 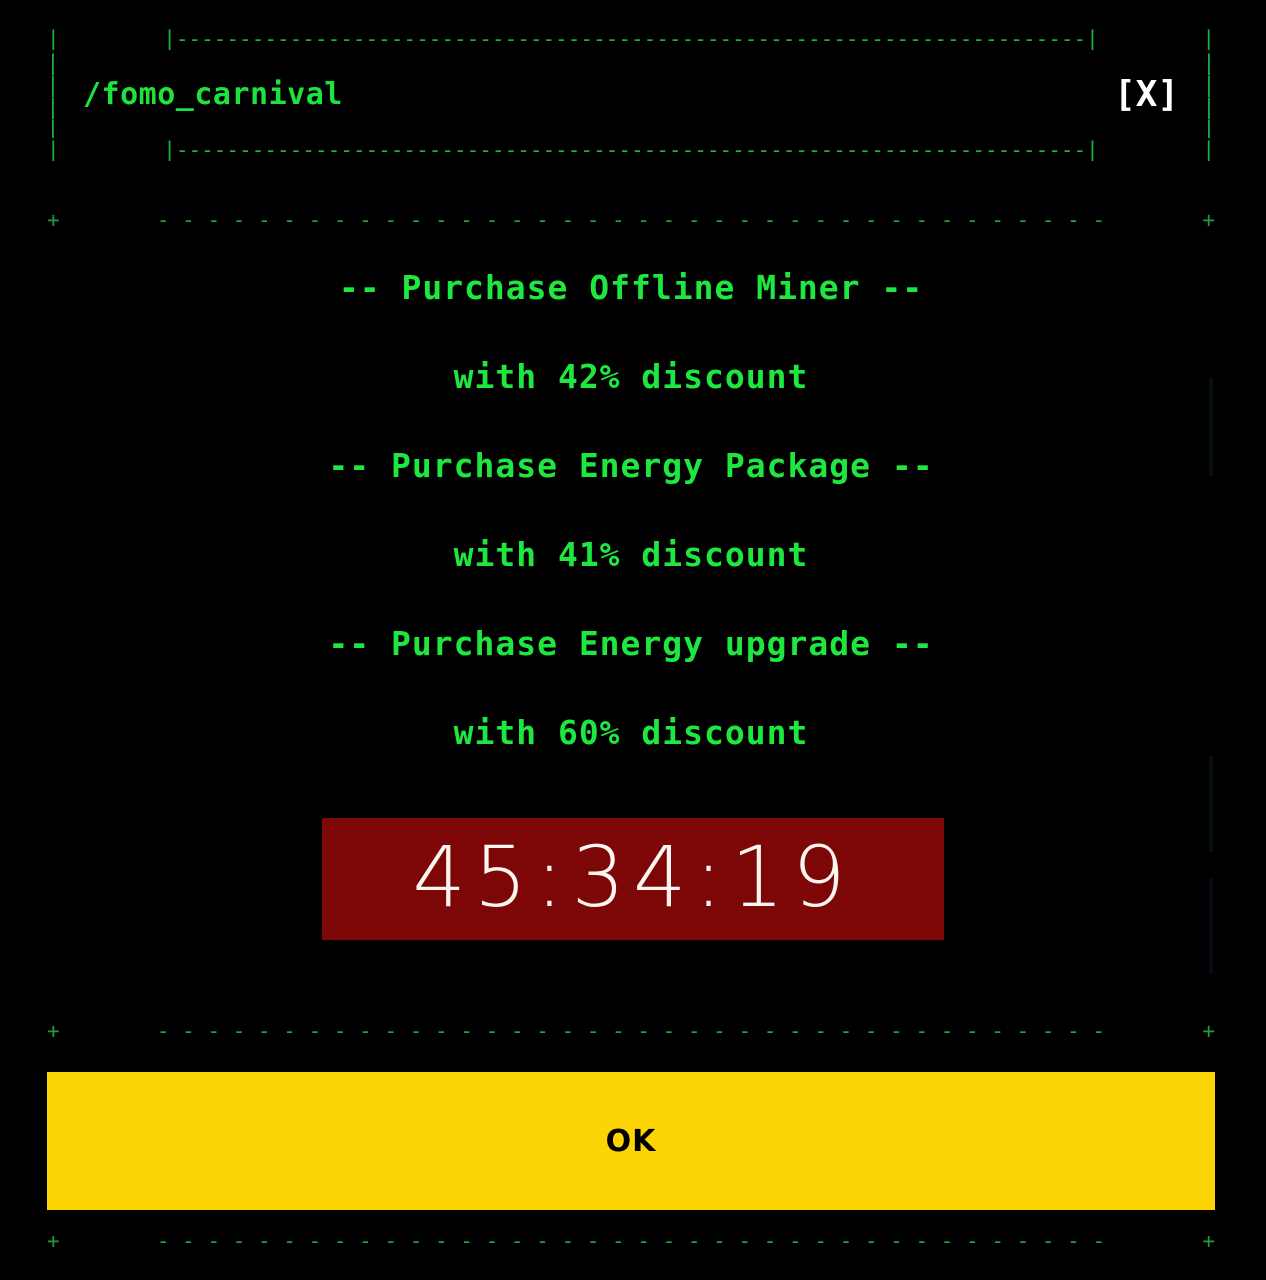 I want to click on offer-discount: with 60% discount, so click(x=631, y=732).